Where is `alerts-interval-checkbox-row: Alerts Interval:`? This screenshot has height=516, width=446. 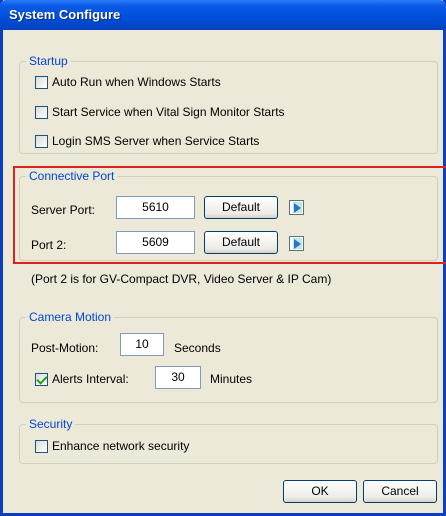 alerts-interval-checkbox-row: Alerts Interval: is located at coordinates (82, 379).